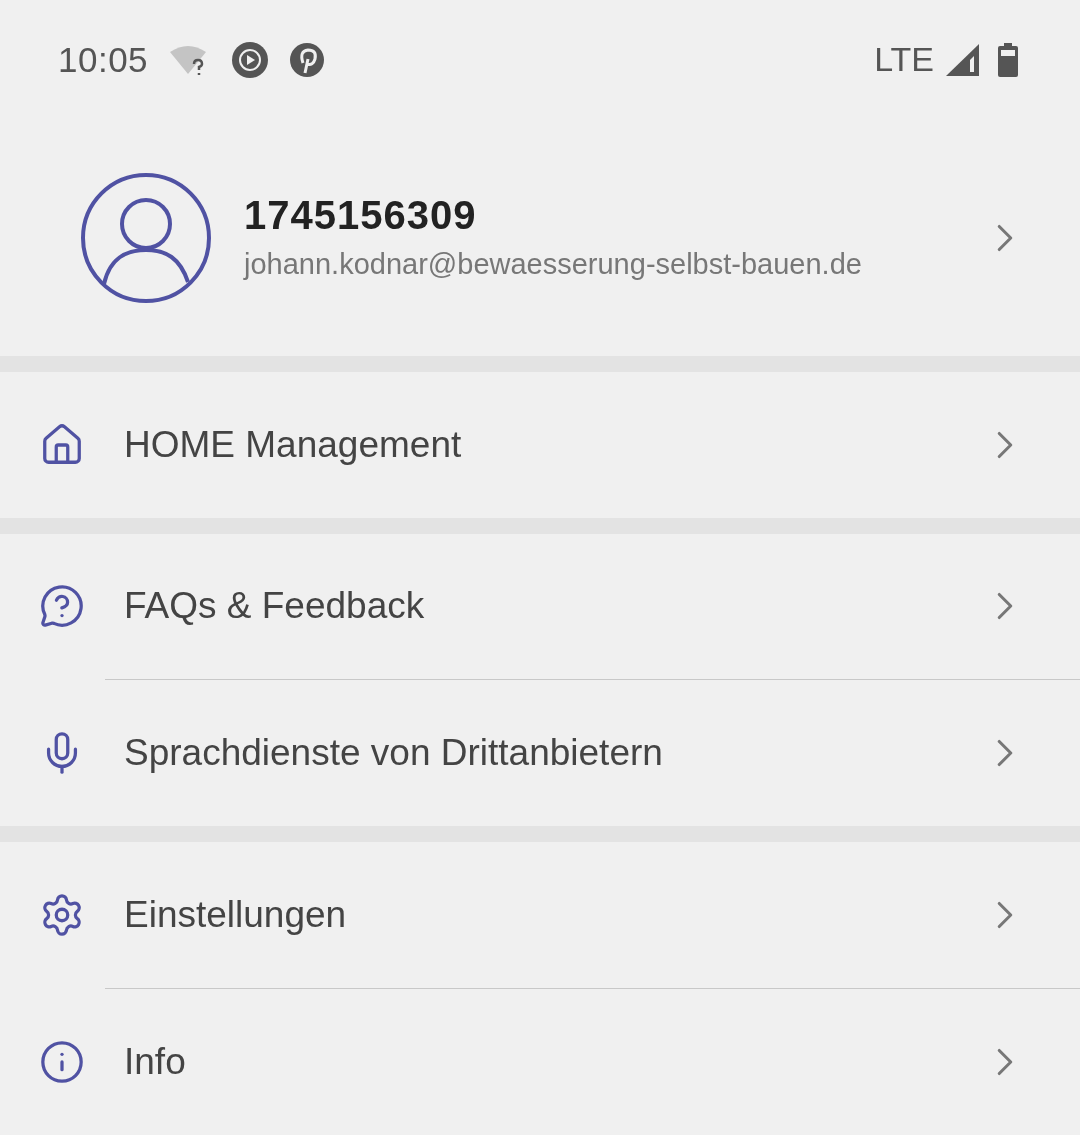  Describe the element at coordinates (1008, 59) in the screenshot. I see `battery-icon` at that location.